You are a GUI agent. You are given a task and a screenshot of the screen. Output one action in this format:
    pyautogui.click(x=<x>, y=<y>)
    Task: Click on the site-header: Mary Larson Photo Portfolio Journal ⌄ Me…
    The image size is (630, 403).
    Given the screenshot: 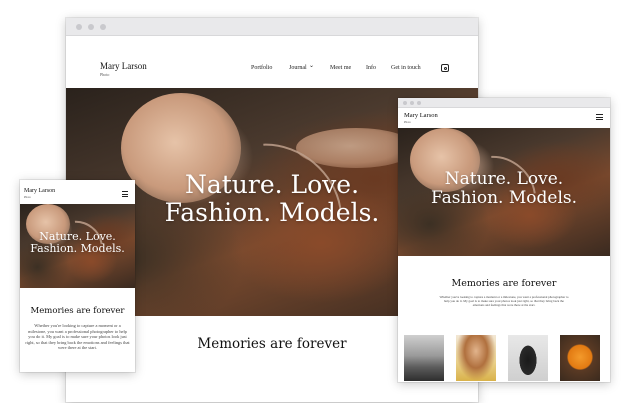 What is the action you would take?
    pyautogui.click(x=272, y=62)
    